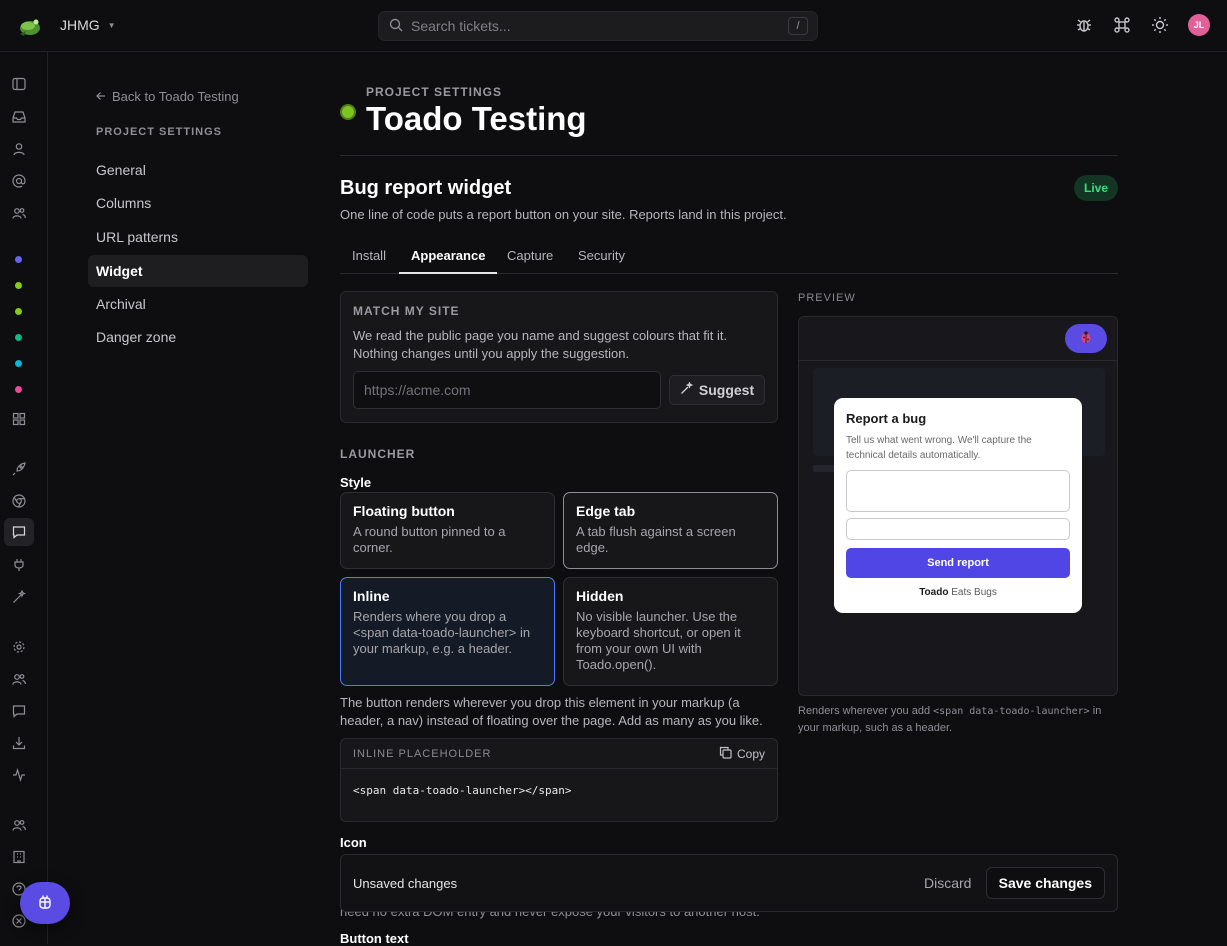 This screenshot has height=946, width=1227. I want to click on option-description: A round button pinned to a corner., so click(429, 539).